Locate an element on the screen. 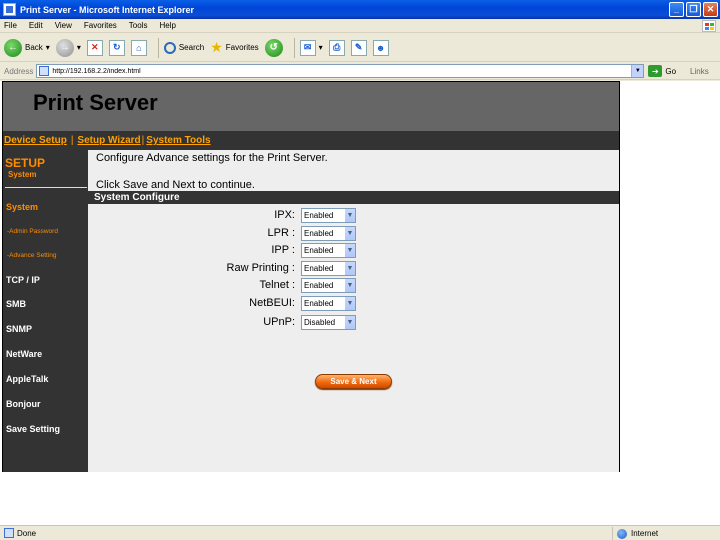  sidebar-item-system: System is located at coordinates (22, 207).